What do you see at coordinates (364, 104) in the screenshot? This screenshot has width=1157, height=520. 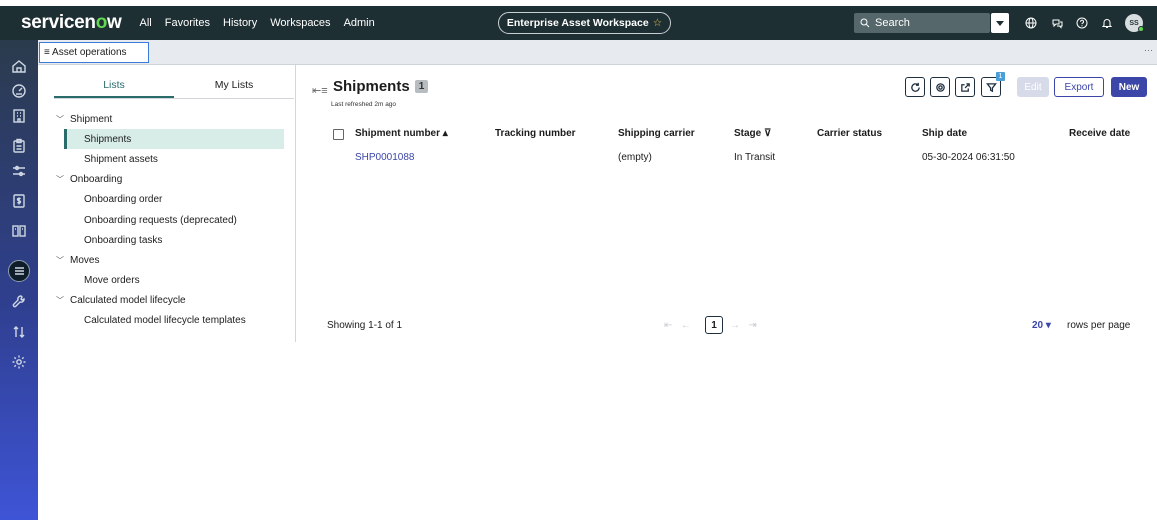 I see `last-refreshed: Last refreshed 2m ago` at bounding box center [364, 104].